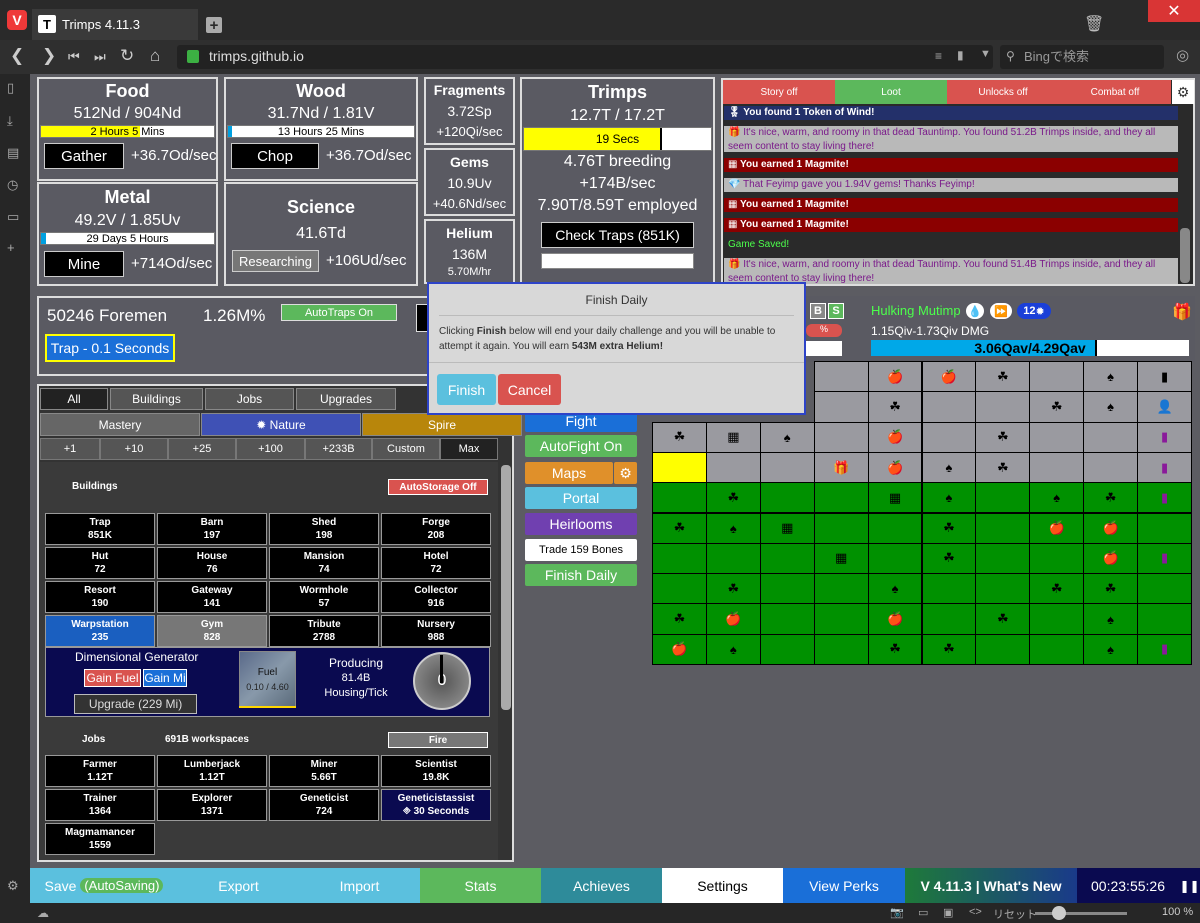 This screenshot has height=923, width=1200. What do you see at coordinates (212, 805) in the screenshot?
I see `job-explorer: Explorer 1371` at bounding box center [212, 805].